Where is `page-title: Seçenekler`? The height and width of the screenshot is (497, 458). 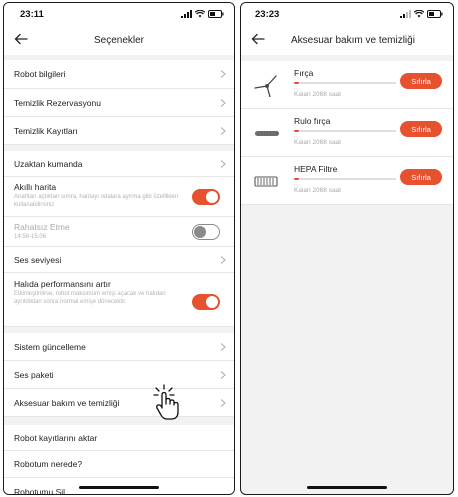
page-title: Seçenekler is located at coordinates (119, 40).